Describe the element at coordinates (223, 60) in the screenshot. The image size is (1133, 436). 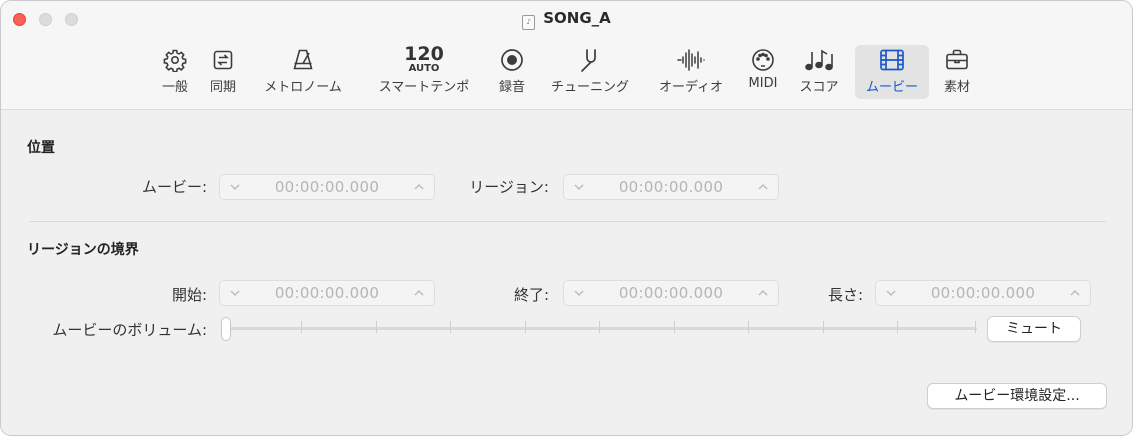
I see `sync-icon` at that location.